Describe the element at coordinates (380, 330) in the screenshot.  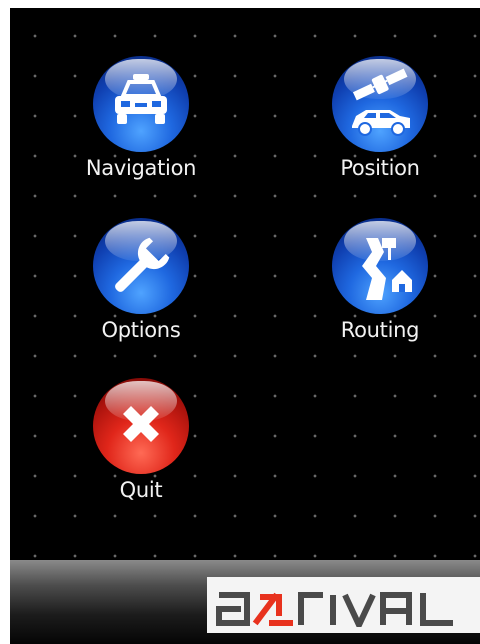
I see `routing-label: Routing` at that location.